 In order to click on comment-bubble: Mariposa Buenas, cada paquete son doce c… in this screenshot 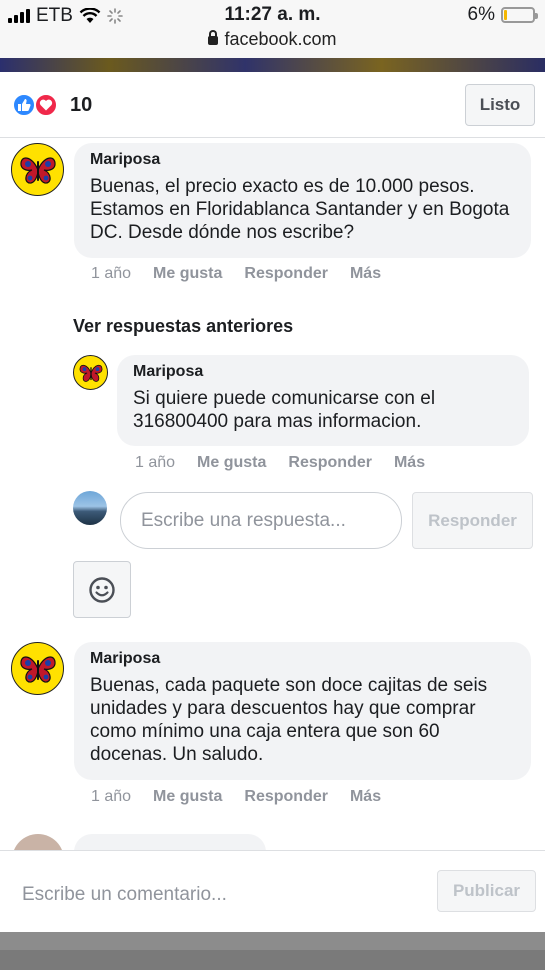, I will do `click(302, 711)`.